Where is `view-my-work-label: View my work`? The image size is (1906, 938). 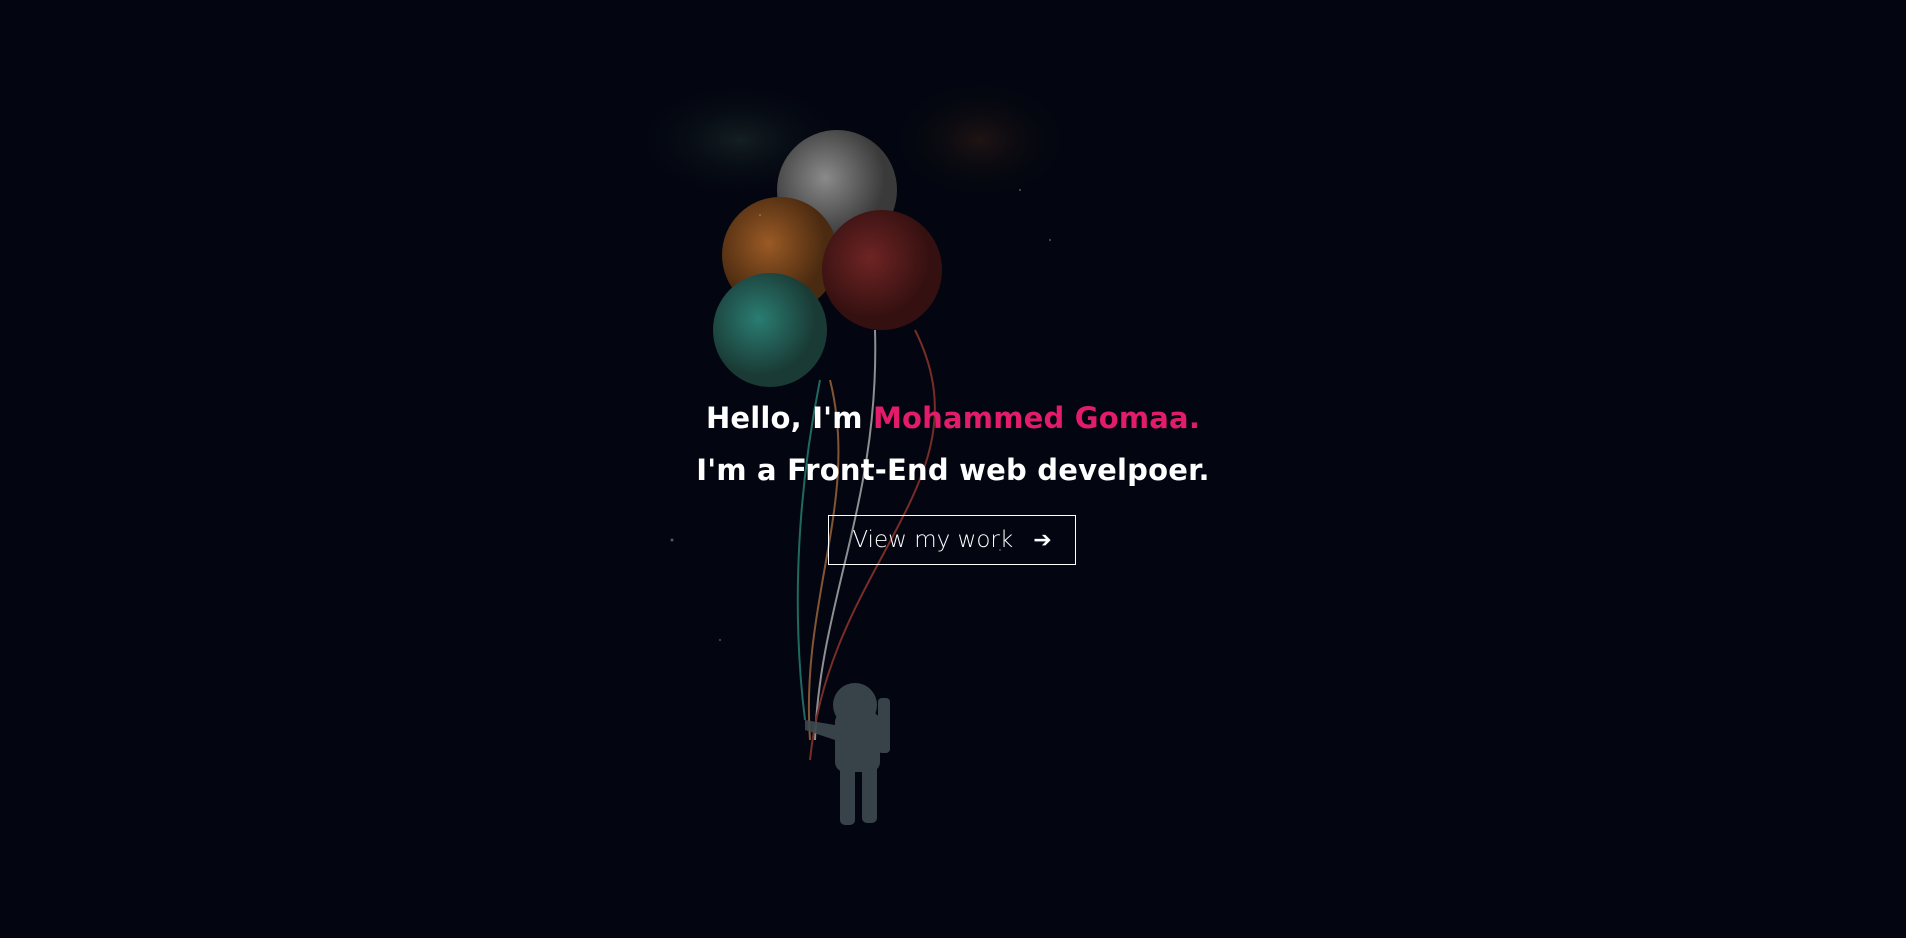 view-my-work-label: View my work is located at coordinates (933, 540).